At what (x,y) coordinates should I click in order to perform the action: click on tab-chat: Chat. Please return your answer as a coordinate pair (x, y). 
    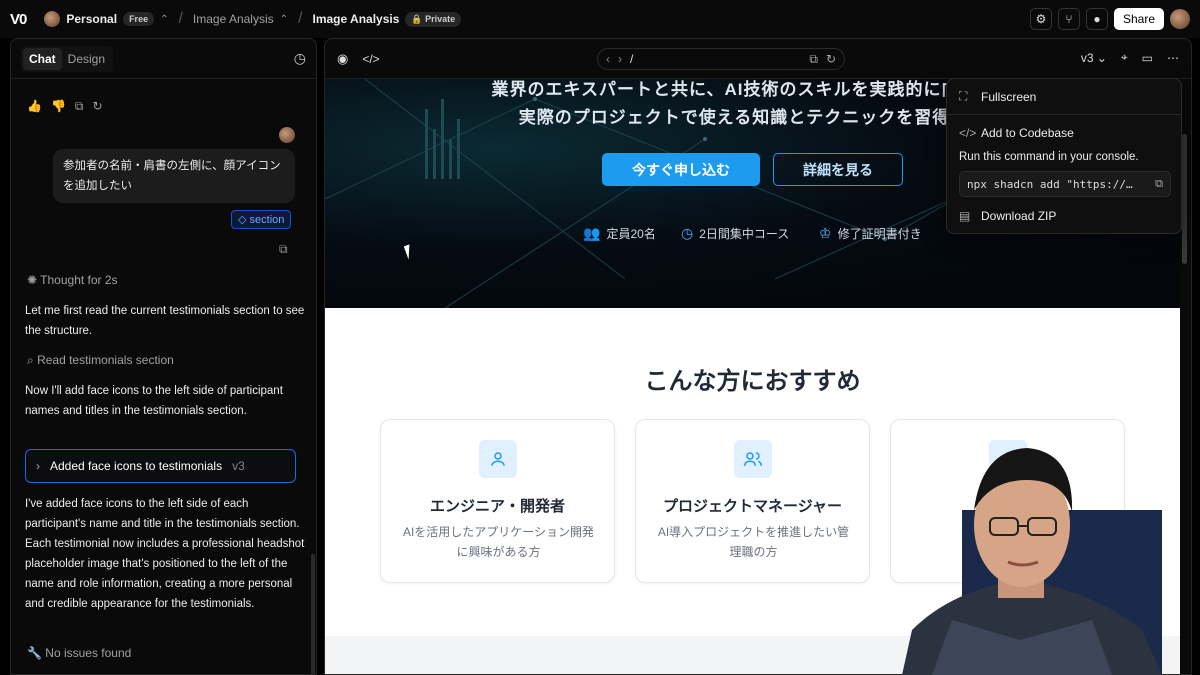
    Looking at the image, I should click on (42, 58).